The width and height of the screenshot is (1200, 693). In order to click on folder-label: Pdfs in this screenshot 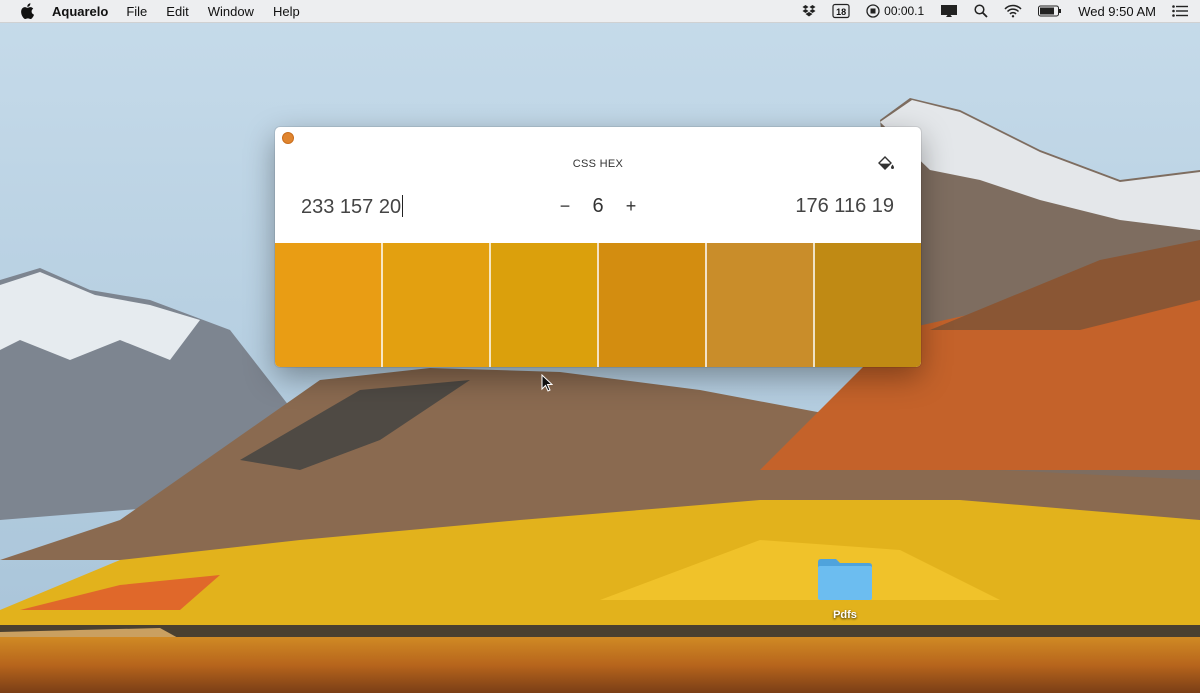, I will do `click(845, 615)`.